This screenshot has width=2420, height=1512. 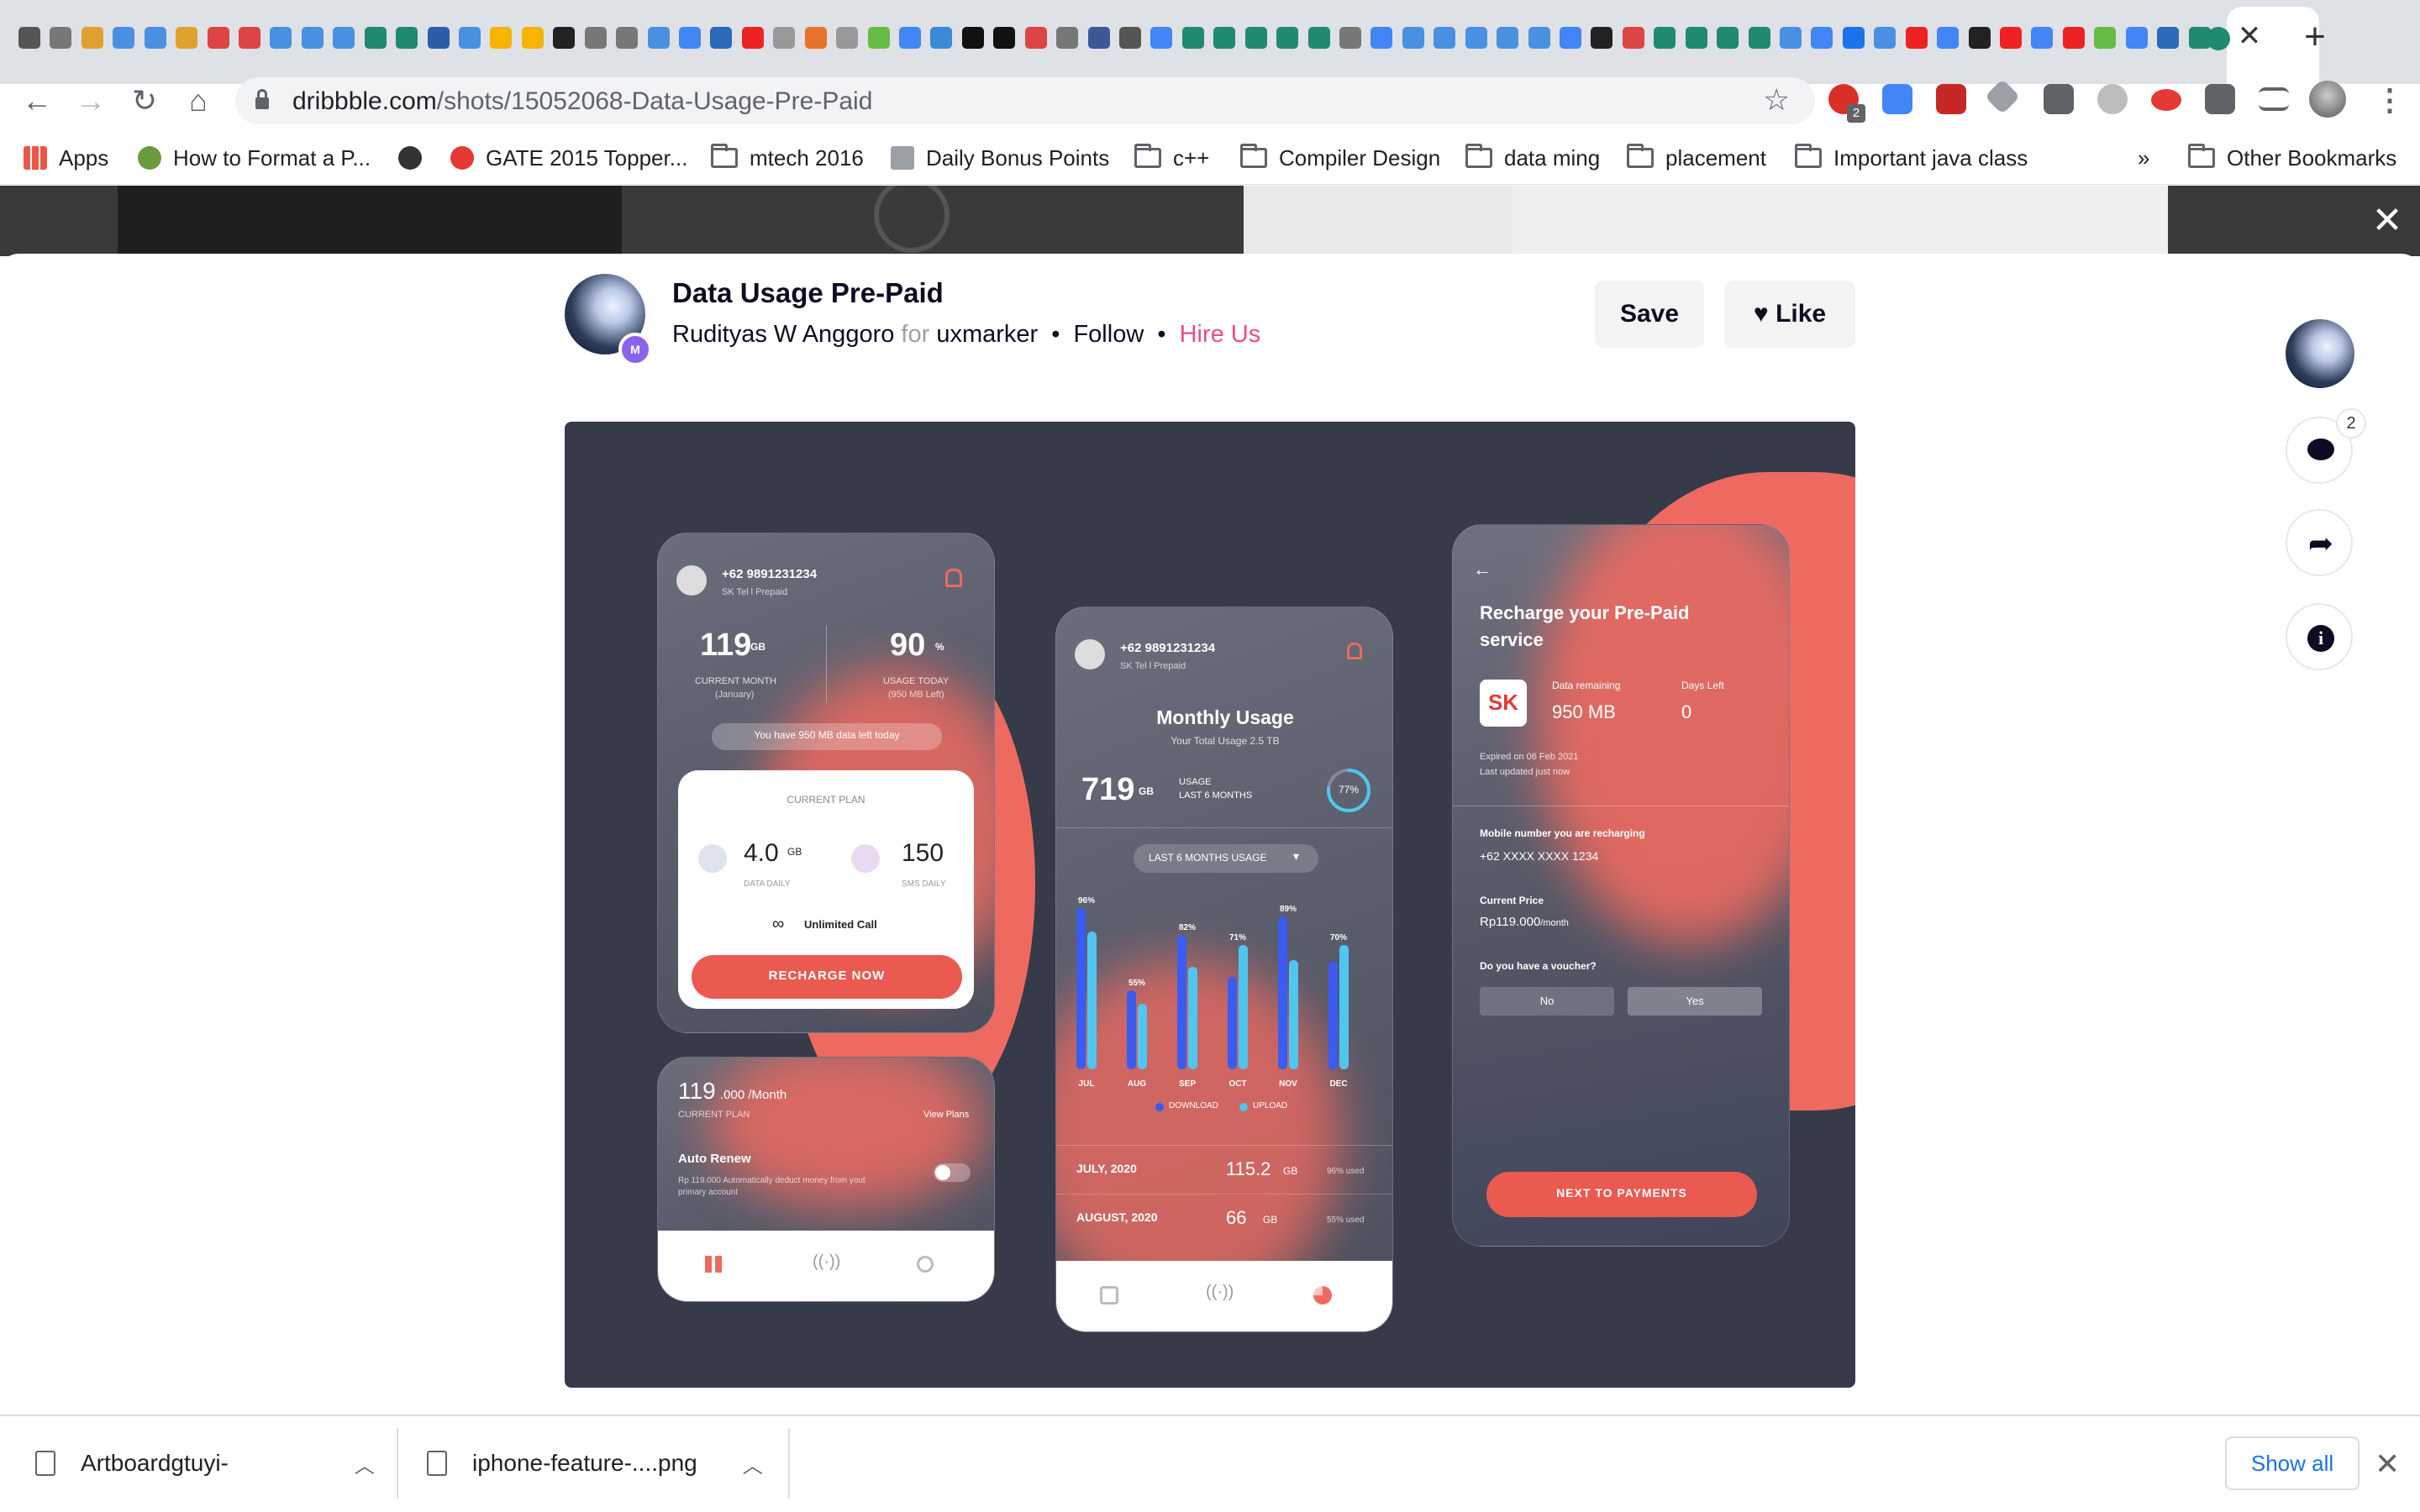 What do you see at coordinates (1696, 158) in the screenshot?
I see `bookmark-item-8: placement` at bounding box center [1696, 158].